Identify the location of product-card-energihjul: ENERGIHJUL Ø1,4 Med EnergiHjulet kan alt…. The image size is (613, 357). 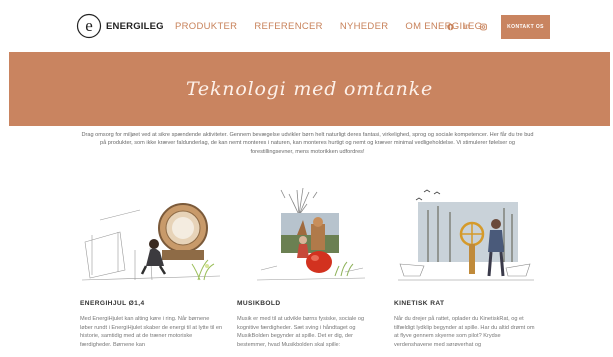
(151, 264).